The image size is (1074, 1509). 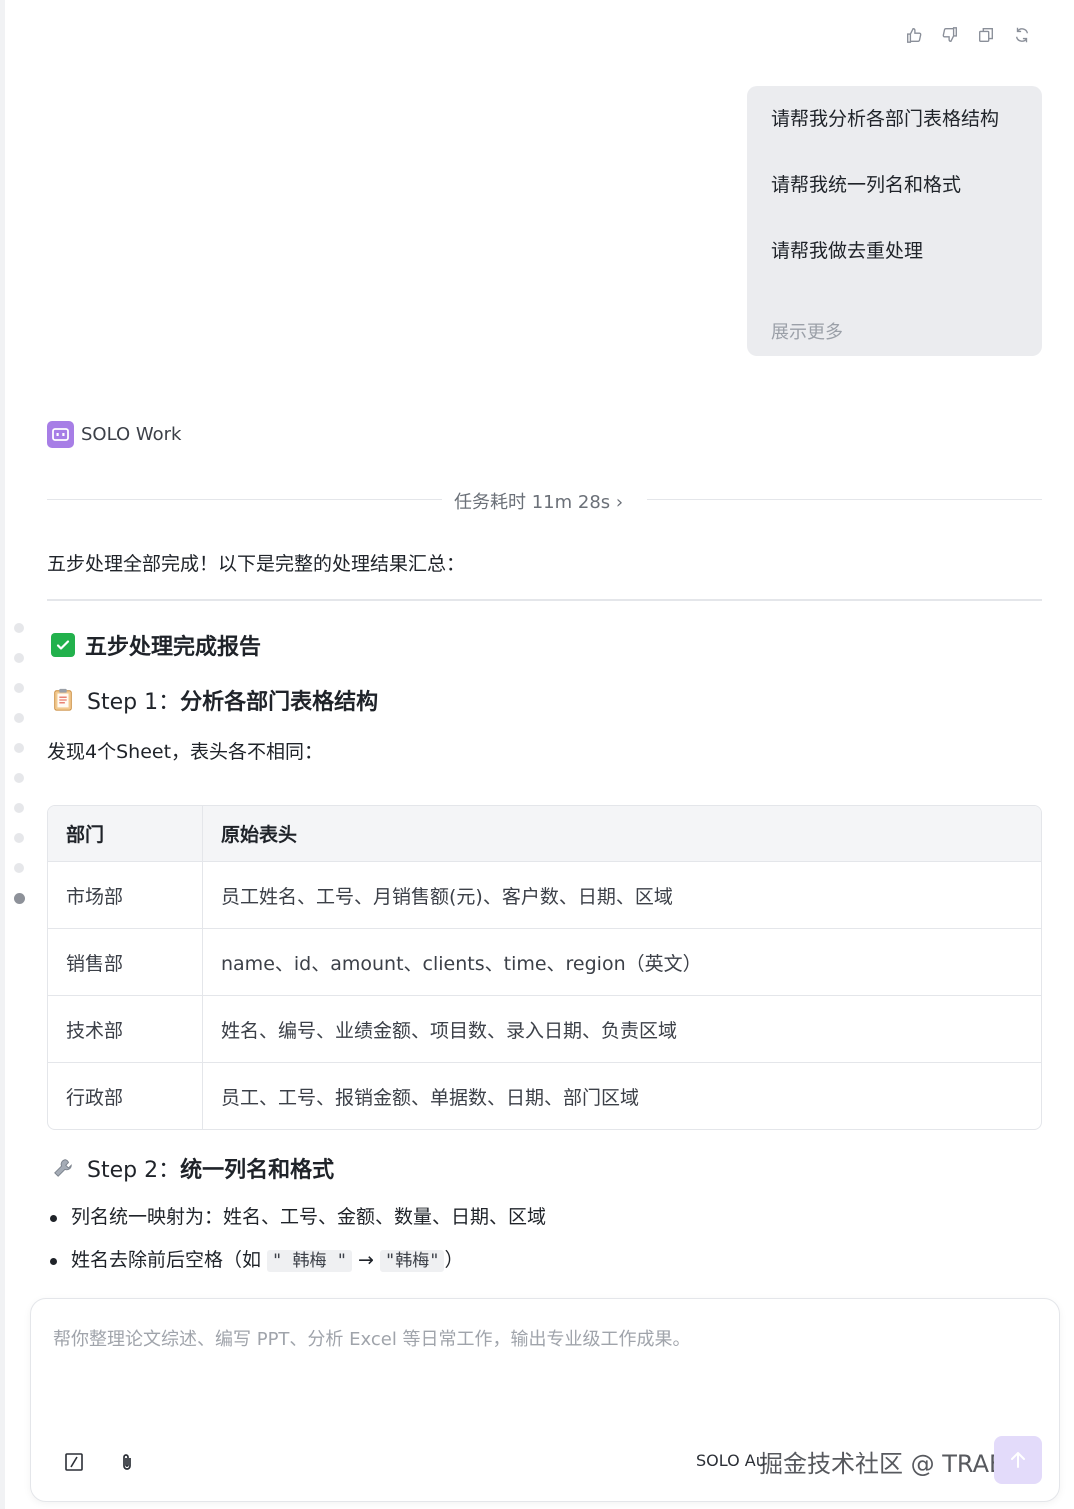 I want to click on table-header-cell: 原始表头, so click(x=259, y=835).